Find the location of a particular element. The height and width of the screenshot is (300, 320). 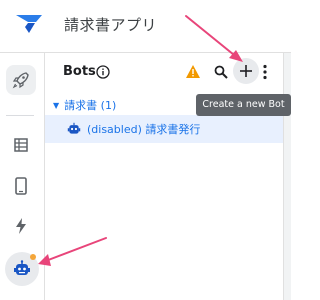

bot-list-item: (disabled) 請求書発行 is located at coordinates (164, 129).